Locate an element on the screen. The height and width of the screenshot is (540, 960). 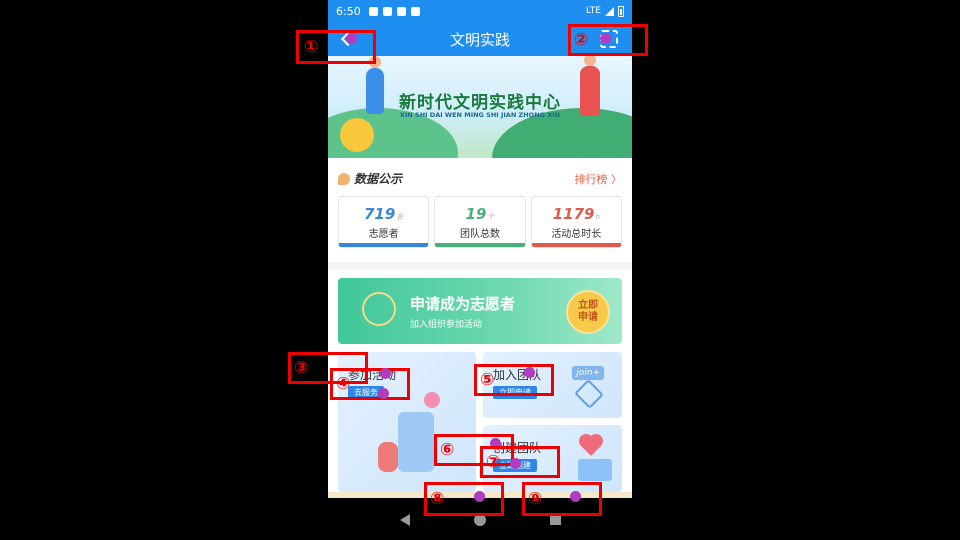
banner-subtitle: XIN SHI DAI WEN MING SHI JIAN ZHONG XIN is located at coordinates (480, 115).